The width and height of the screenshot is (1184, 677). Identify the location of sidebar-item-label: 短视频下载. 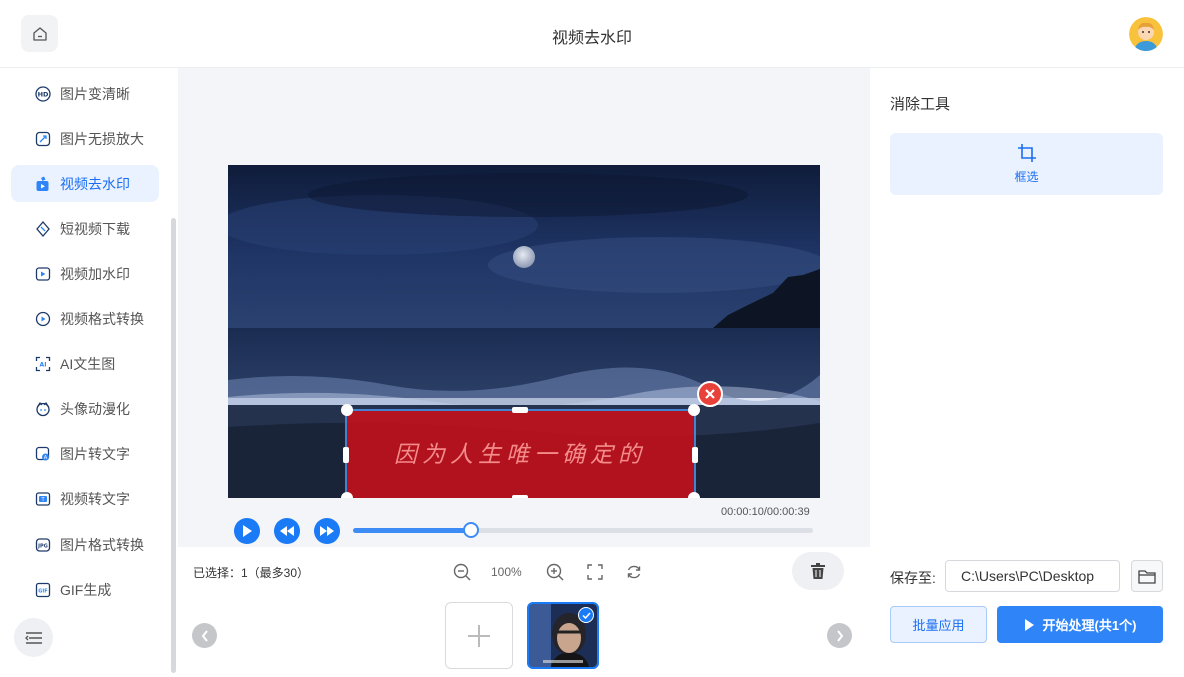
(95, 228).